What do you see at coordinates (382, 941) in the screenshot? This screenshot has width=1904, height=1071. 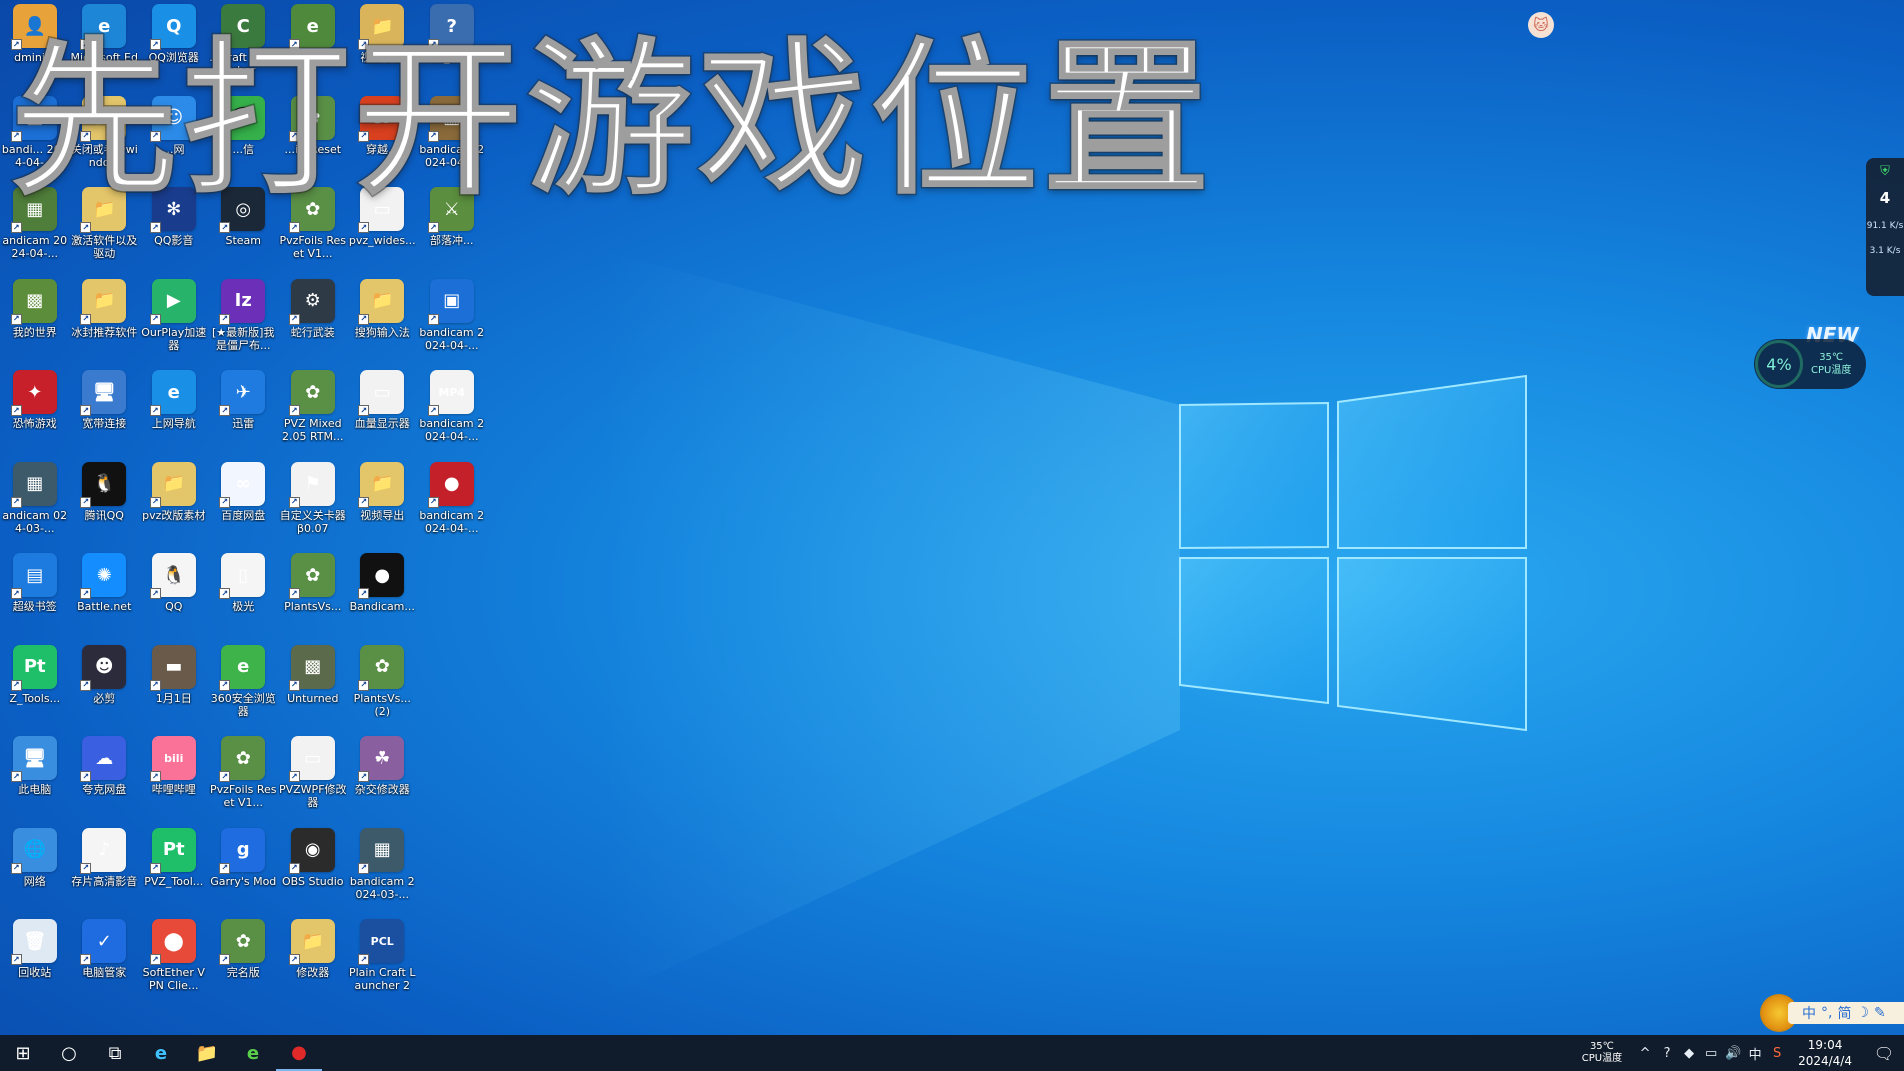 I see `app-glyph: PCL` at bounding box center [382, 941].